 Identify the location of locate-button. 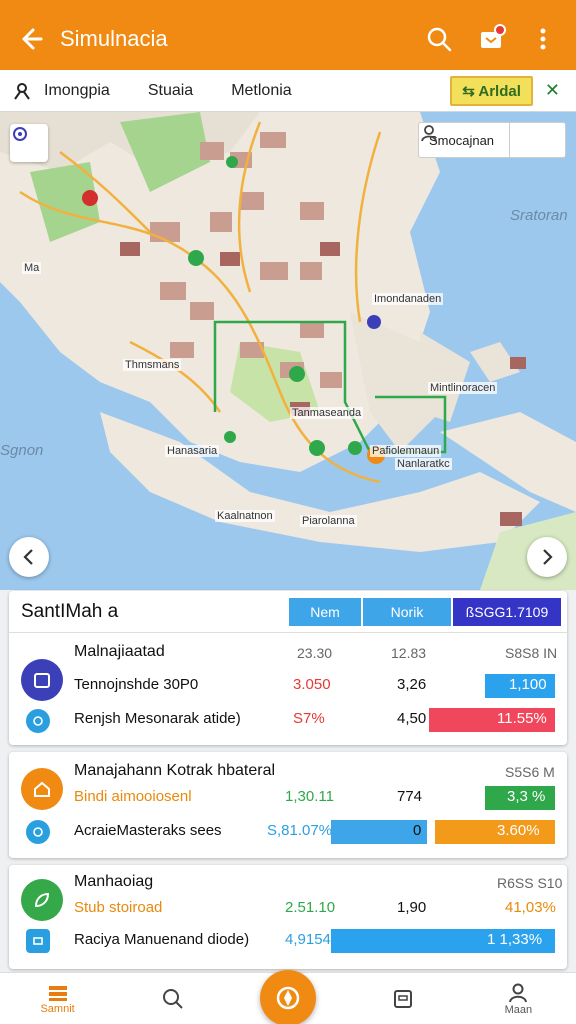
(29, 143).